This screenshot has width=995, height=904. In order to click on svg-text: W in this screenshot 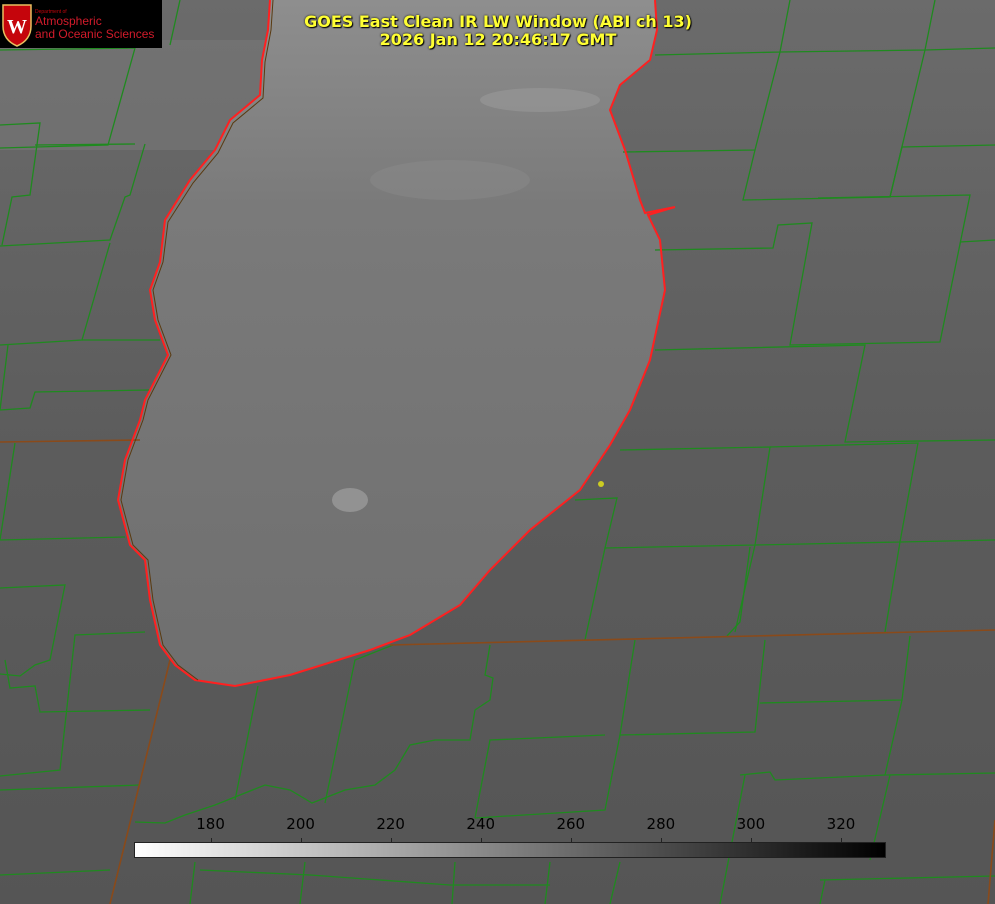, I will do `click(17, 27)`.